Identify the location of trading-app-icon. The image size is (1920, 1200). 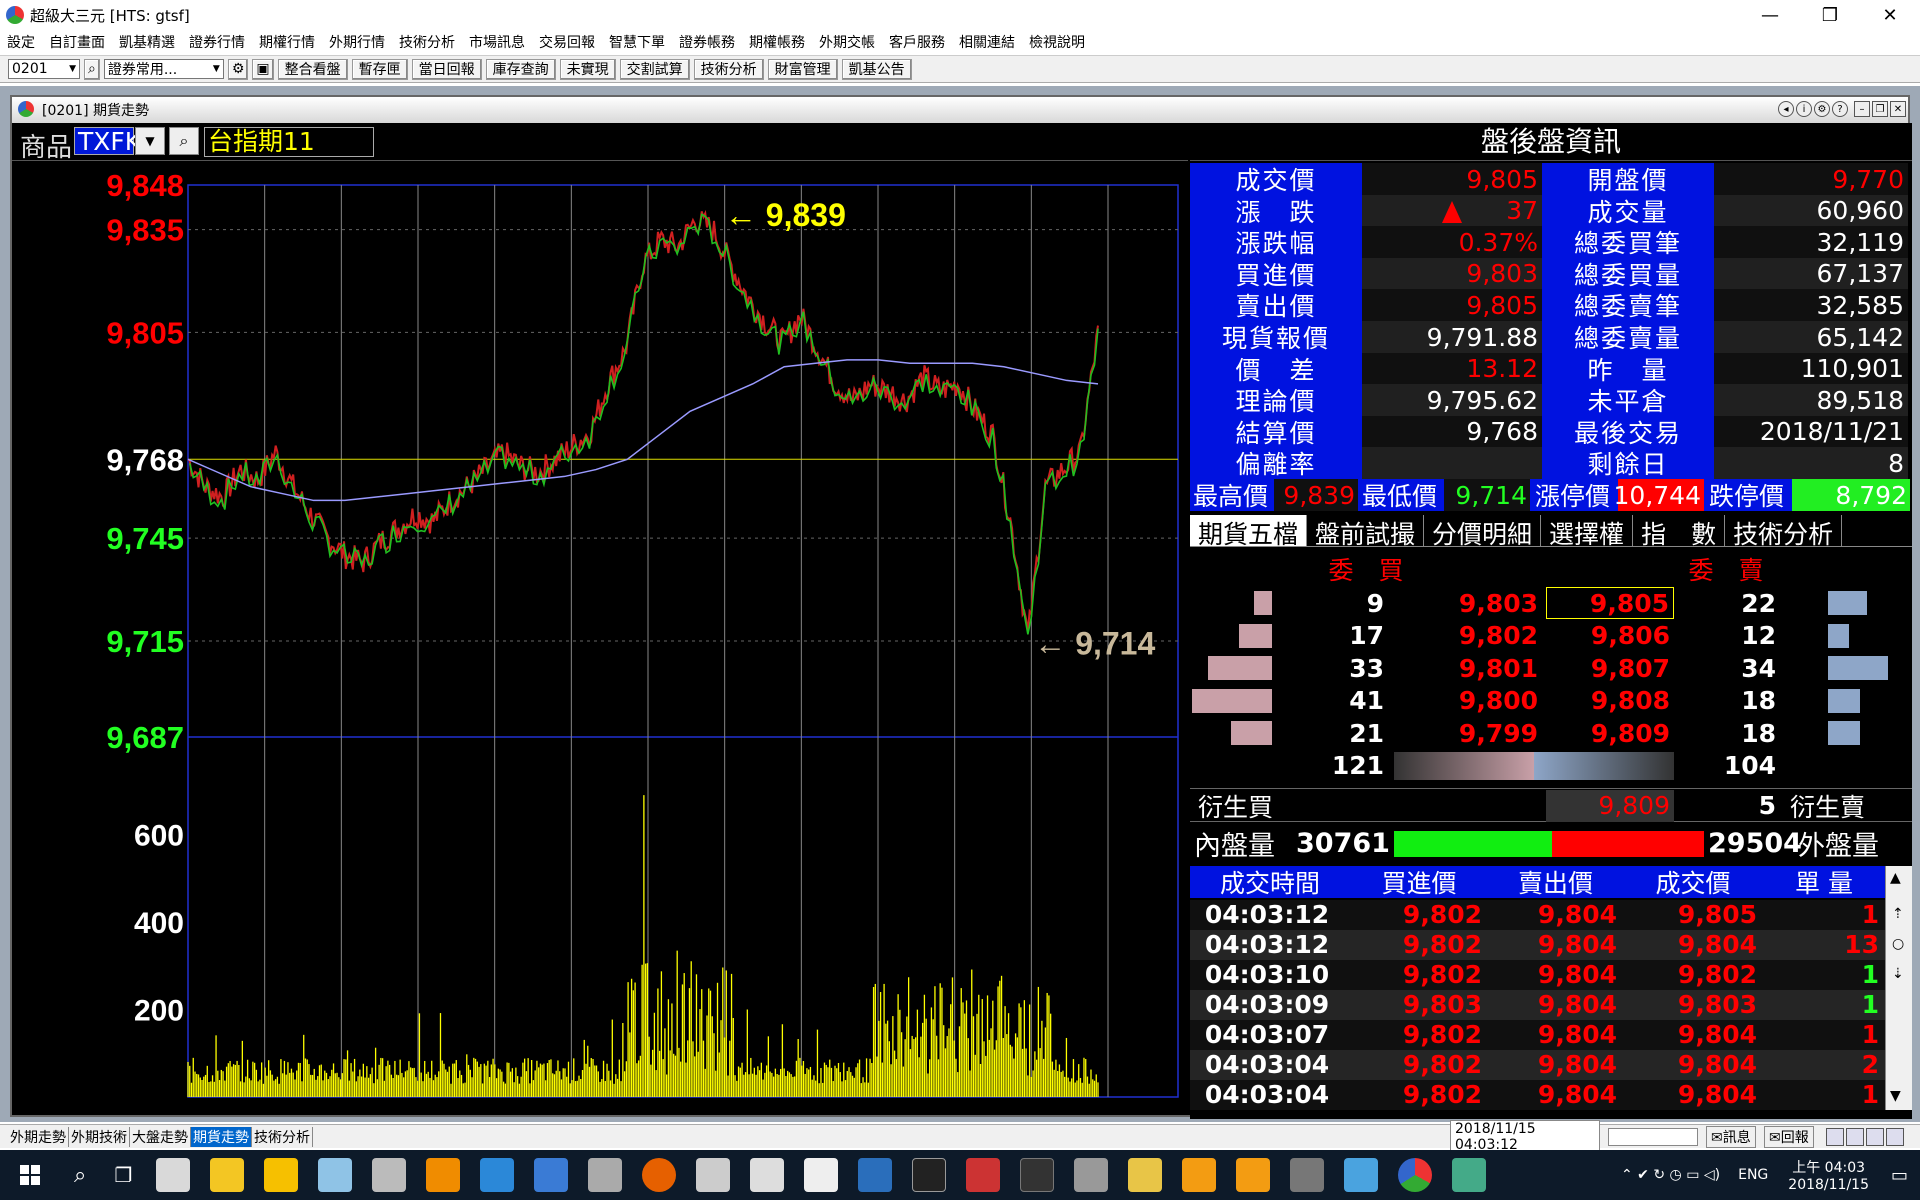
(1415, 1175).